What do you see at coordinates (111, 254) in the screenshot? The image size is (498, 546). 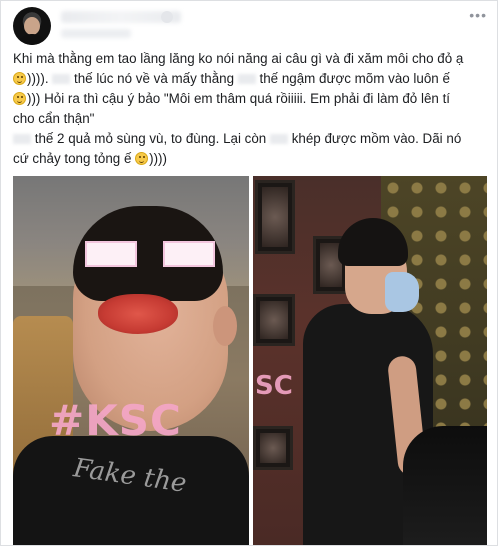 I see `eye-censor-box-left` at bounding box center [111, 254].